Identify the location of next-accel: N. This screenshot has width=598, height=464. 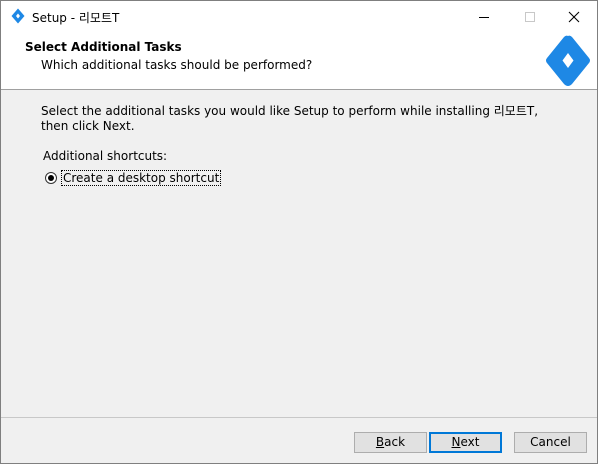
(456, 442).